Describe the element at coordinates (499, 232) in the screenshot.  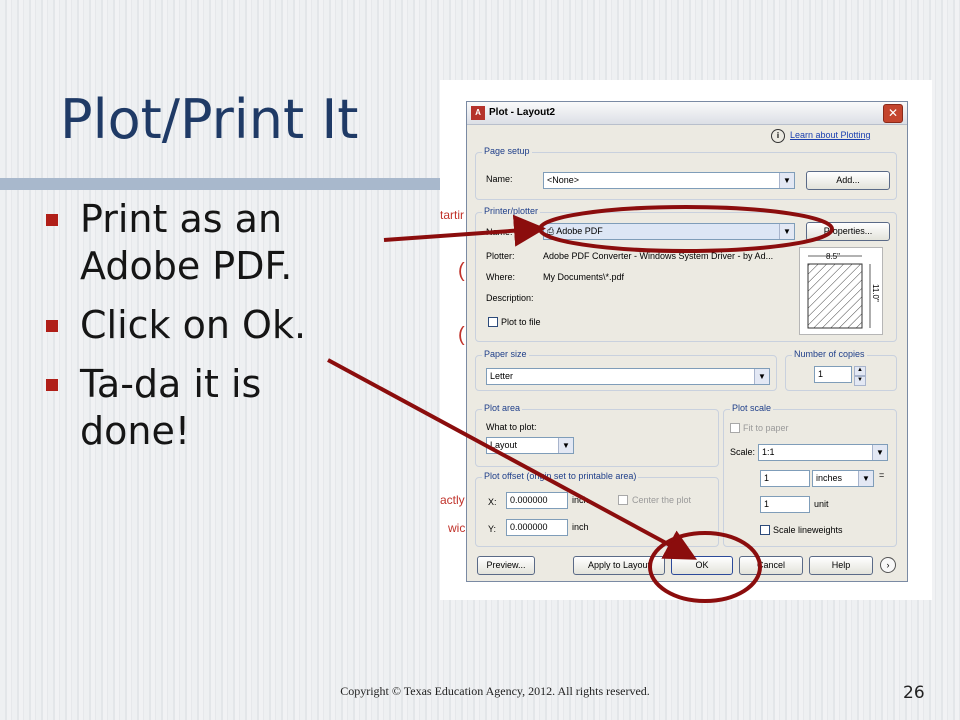
I see `printer-name-label: Name:` at that location.